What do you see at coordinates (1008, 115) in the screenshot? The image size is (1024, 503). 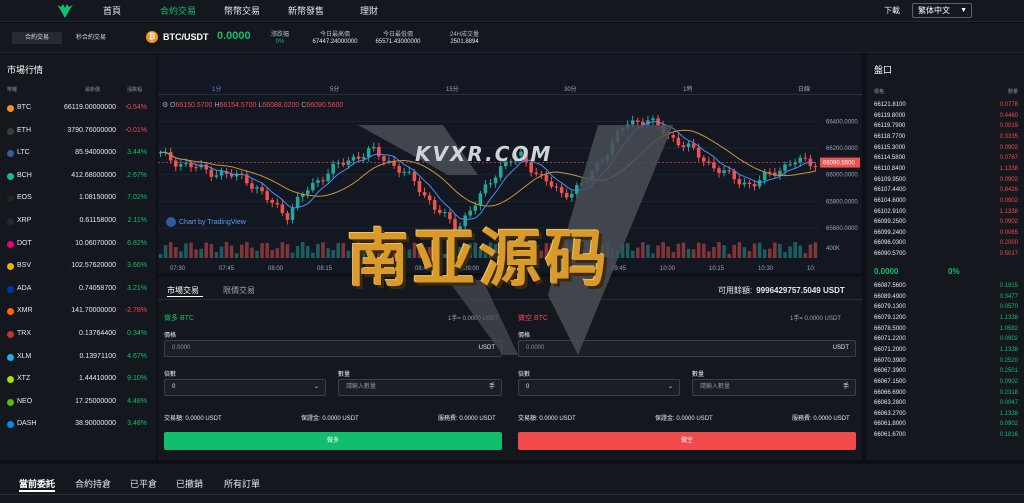 I see `asks-qty: 0.4460` at bounding box center [1008, 115].